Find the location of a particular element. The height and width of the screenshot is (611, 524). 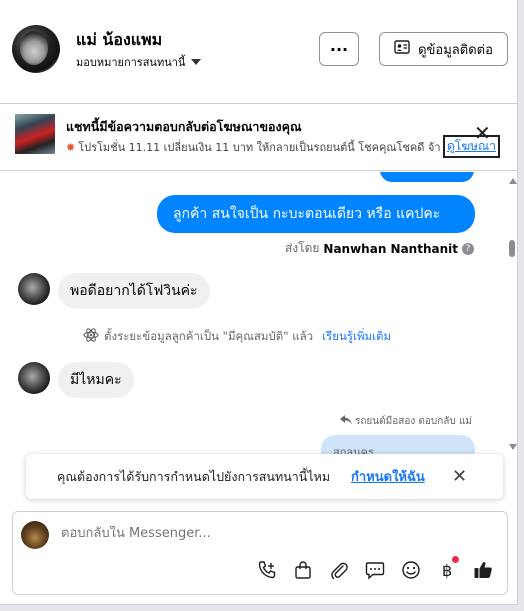

composer-toolbar: ฿ is located at coordinates (375, 569).